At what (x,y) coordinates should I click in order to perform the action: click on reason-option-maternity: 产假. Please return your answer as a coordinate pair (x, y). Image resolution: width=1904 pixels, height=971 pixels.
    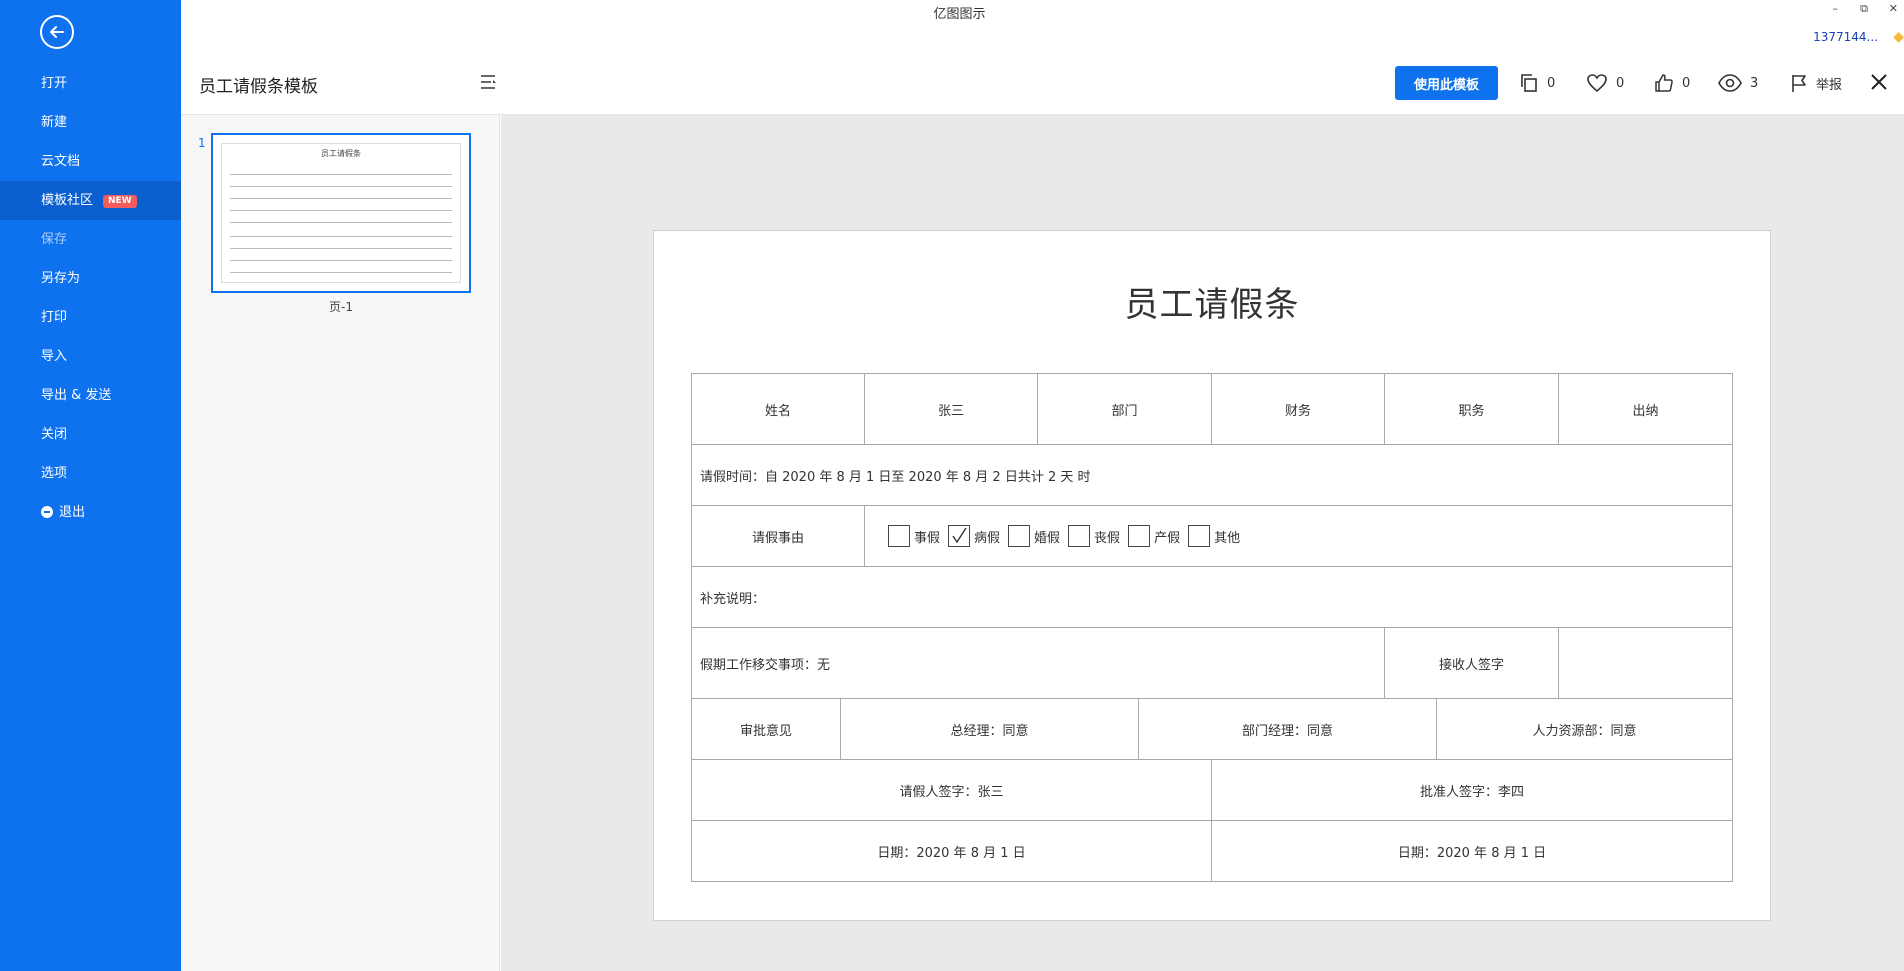
    Looking at the image, I should click on (1154, 536).